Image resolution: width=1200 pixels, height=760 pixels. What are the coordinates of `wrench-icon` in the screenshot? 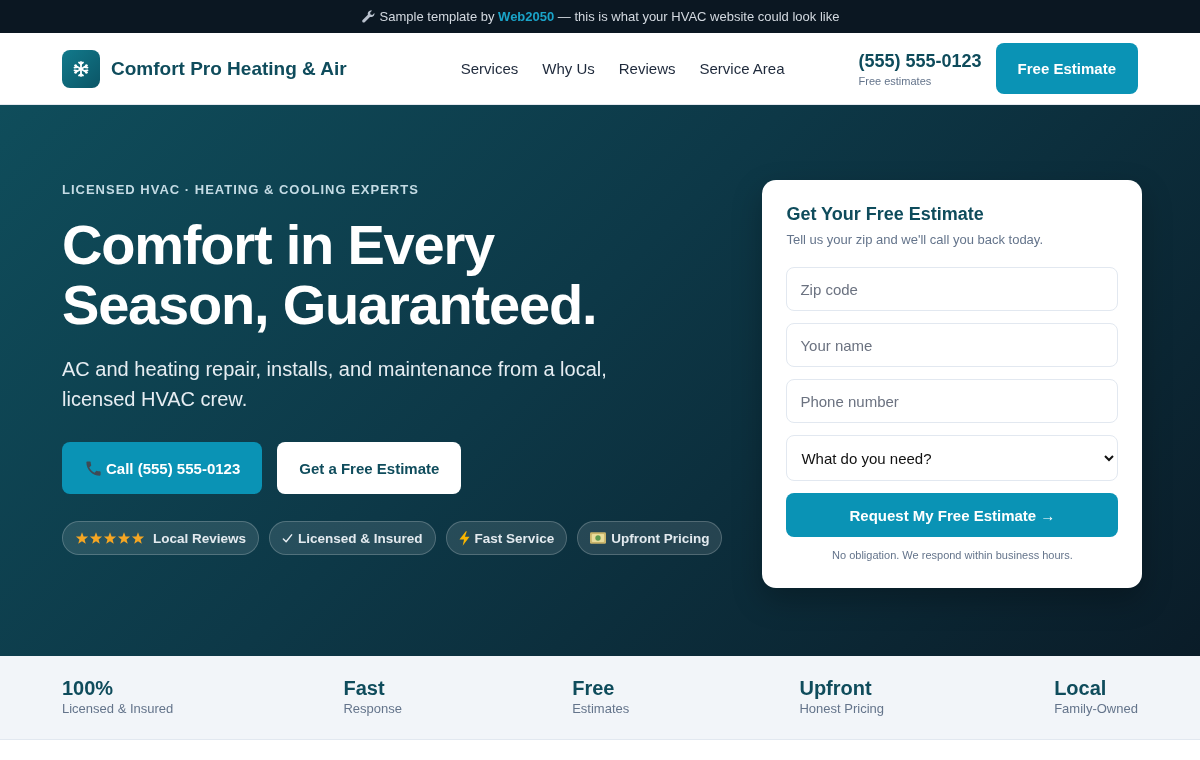 It's located at (368, 16).